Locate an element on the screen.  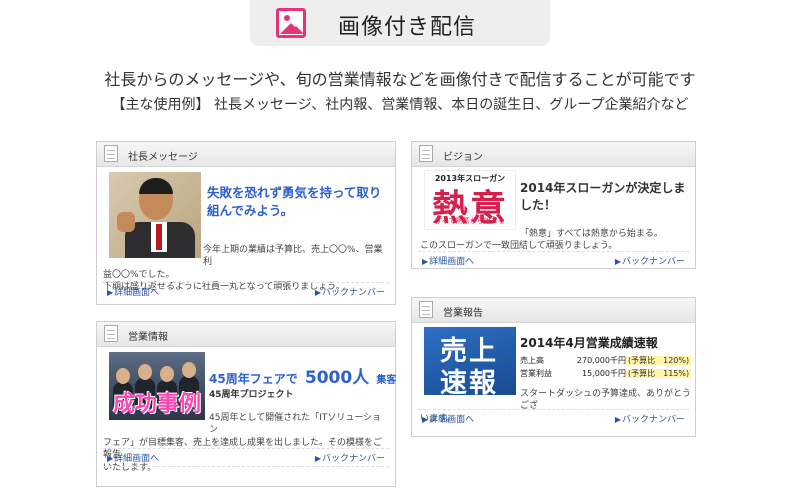
body-line: 「熱意」すべては熱意から始まる。 is located at coordinates (591, 234).